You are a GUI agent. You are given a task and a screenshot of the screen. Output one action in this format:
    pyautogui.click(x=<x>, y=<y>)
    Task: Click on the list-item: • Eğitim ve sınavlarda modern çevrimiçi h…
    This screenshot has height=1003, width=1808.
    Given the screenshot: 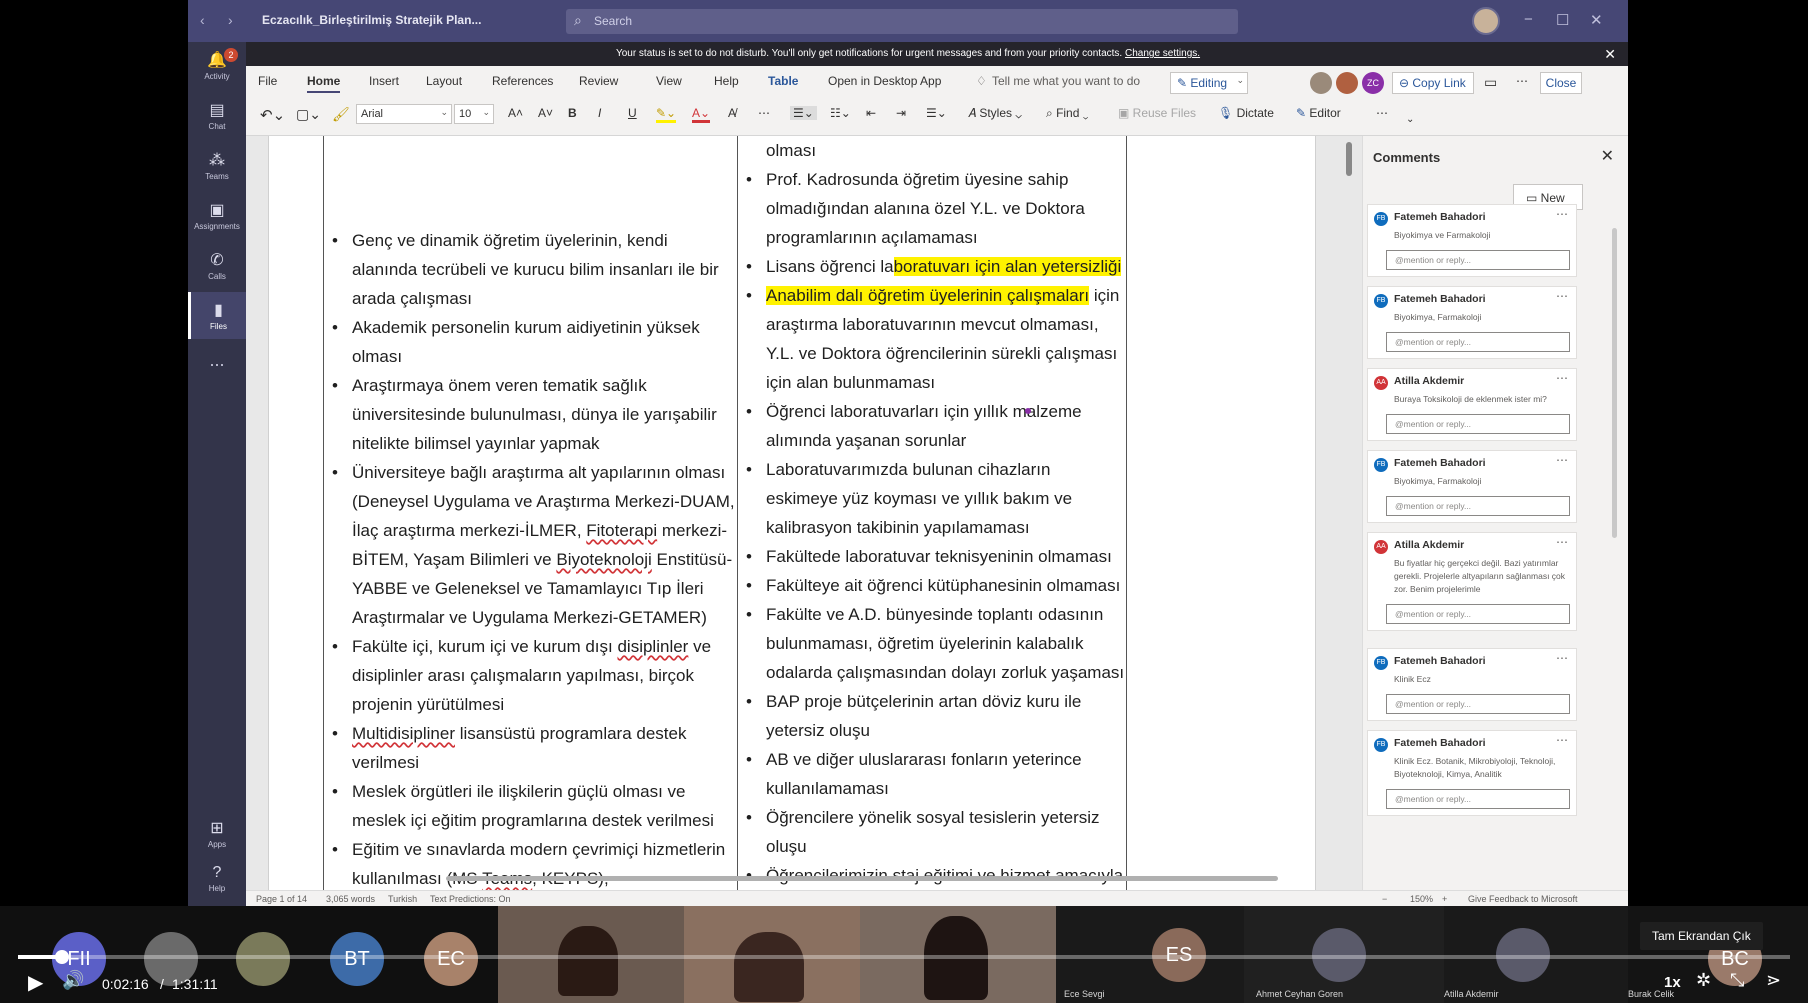 What is the action you would take?
    pyautogui.click(x=530, y=862)
    